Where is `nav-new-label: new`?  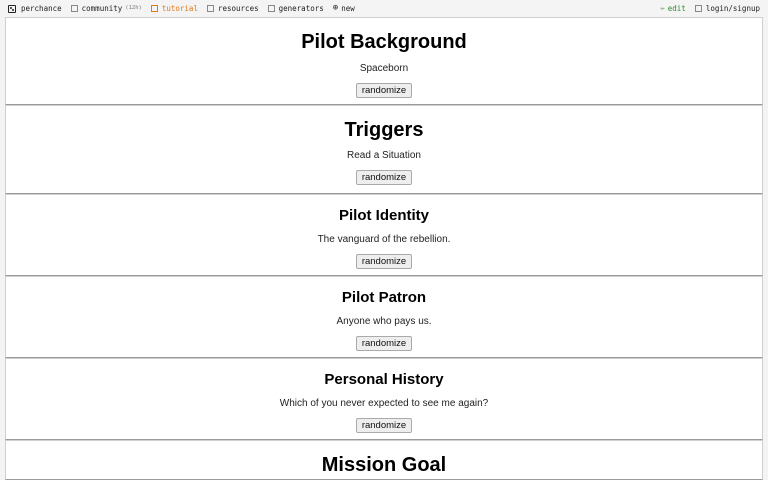 nav-new-label: new is located at coordinates (348, 8).